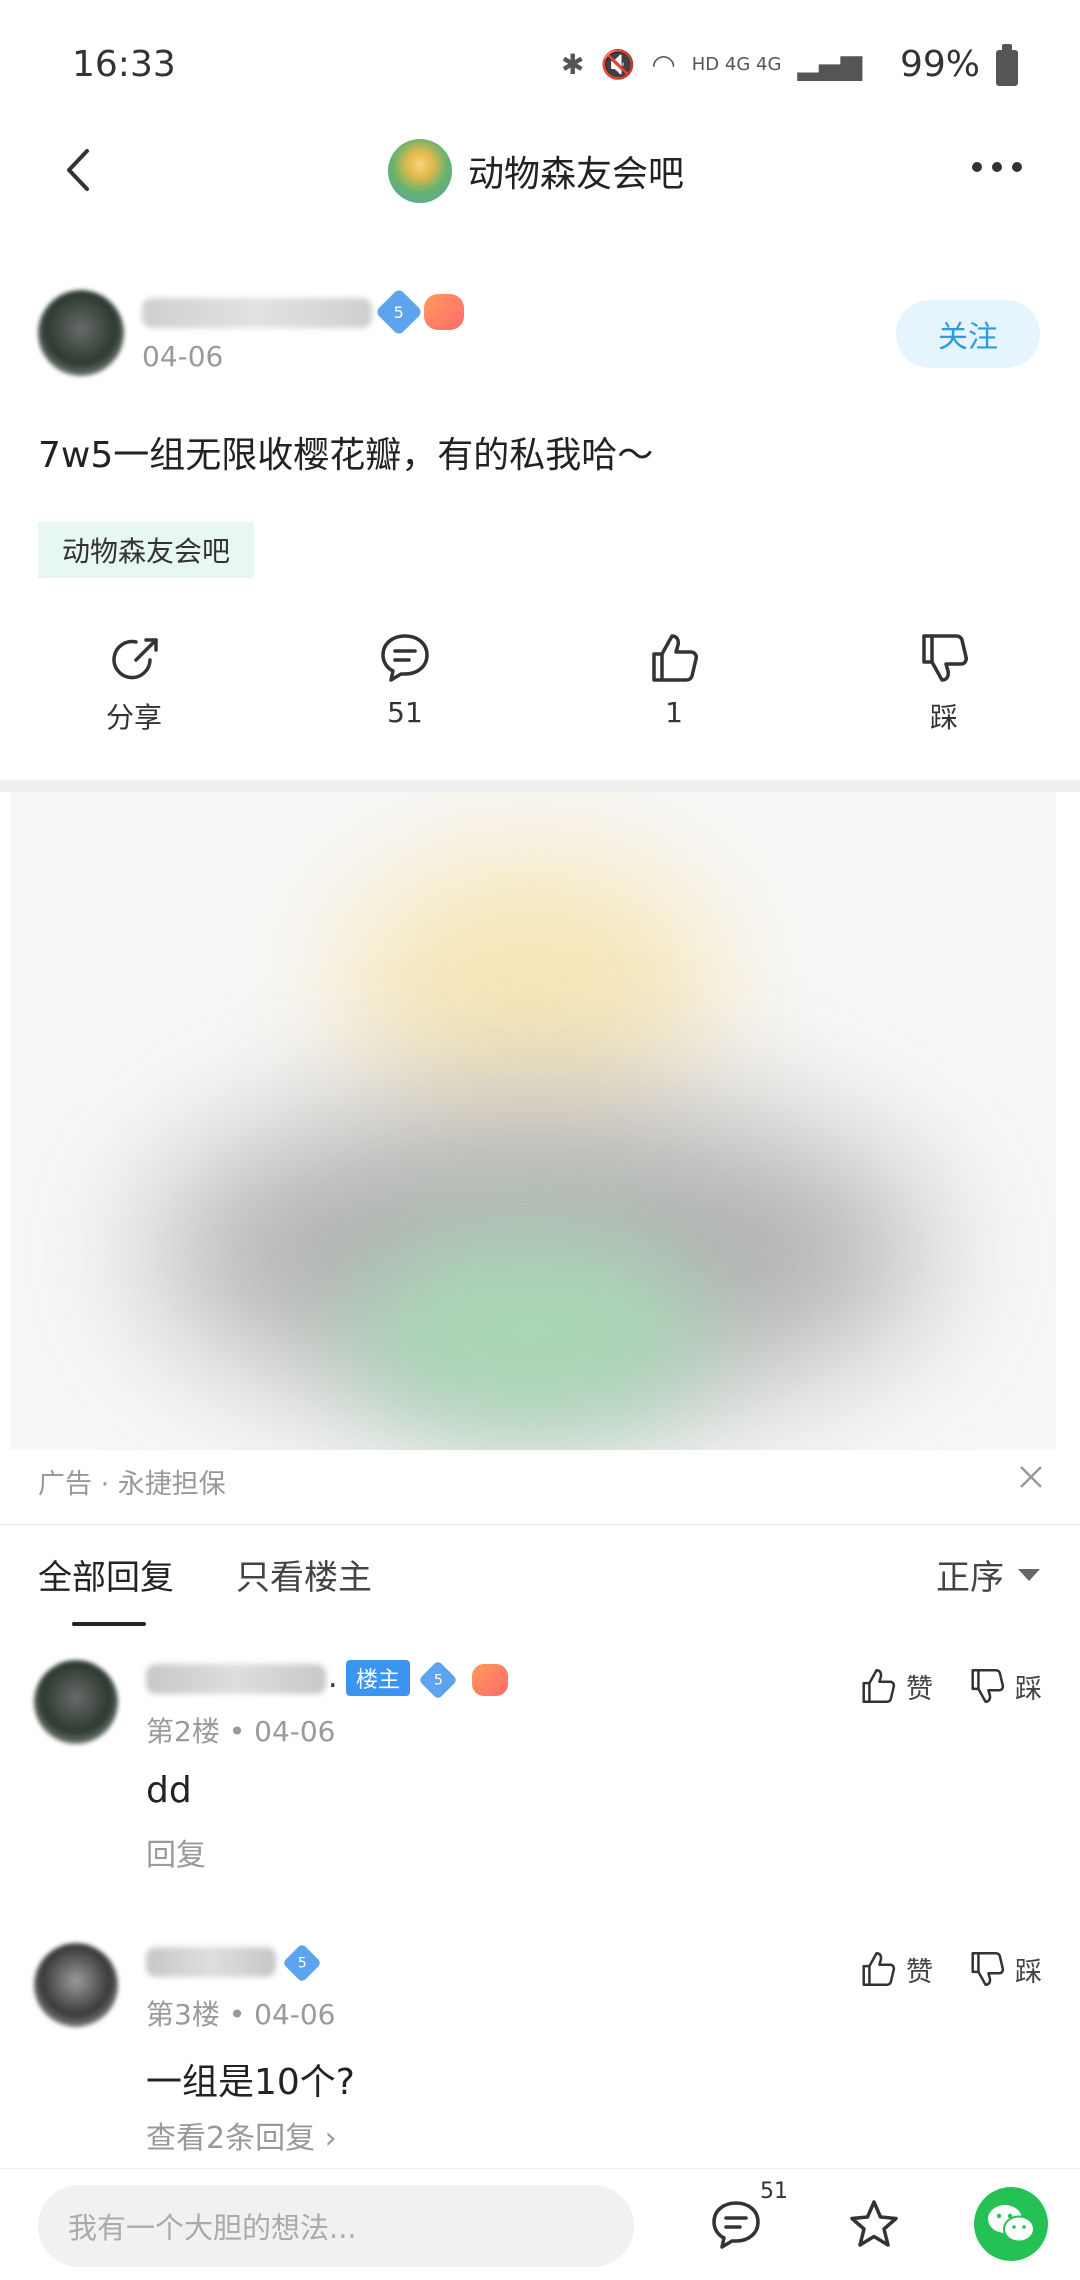  I want to click on more-options-icon, so click(1002, 167).